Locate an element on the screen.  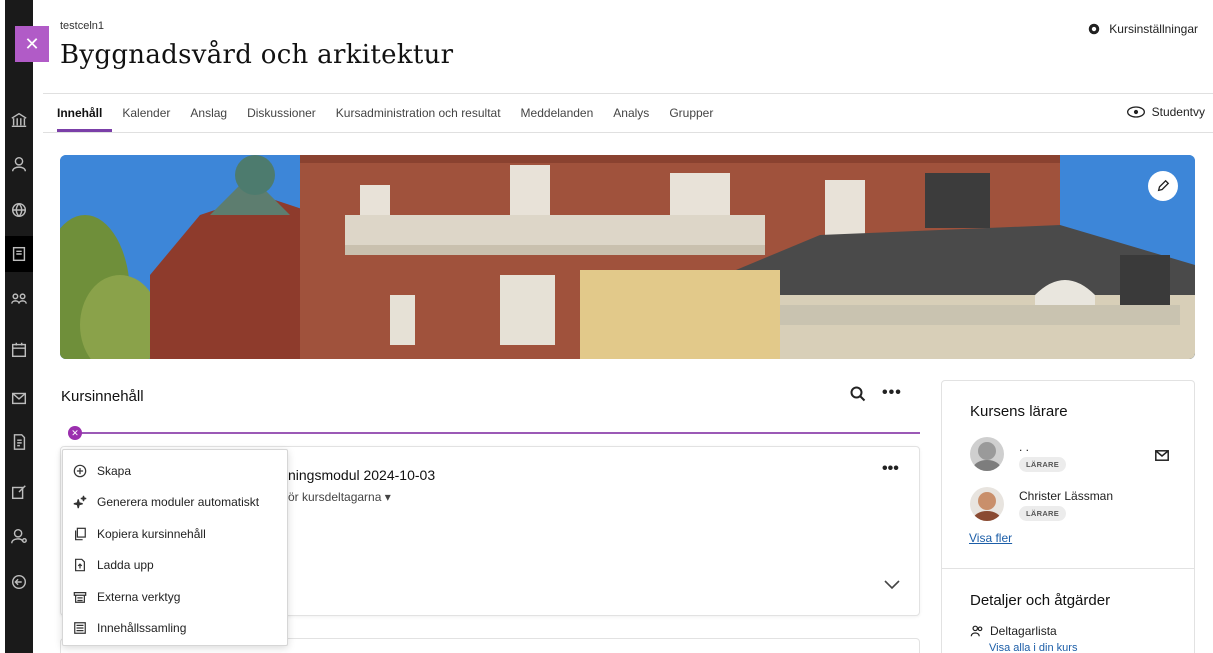
menu-item-upload: Ladda upp is located at coordinates (175, 566).